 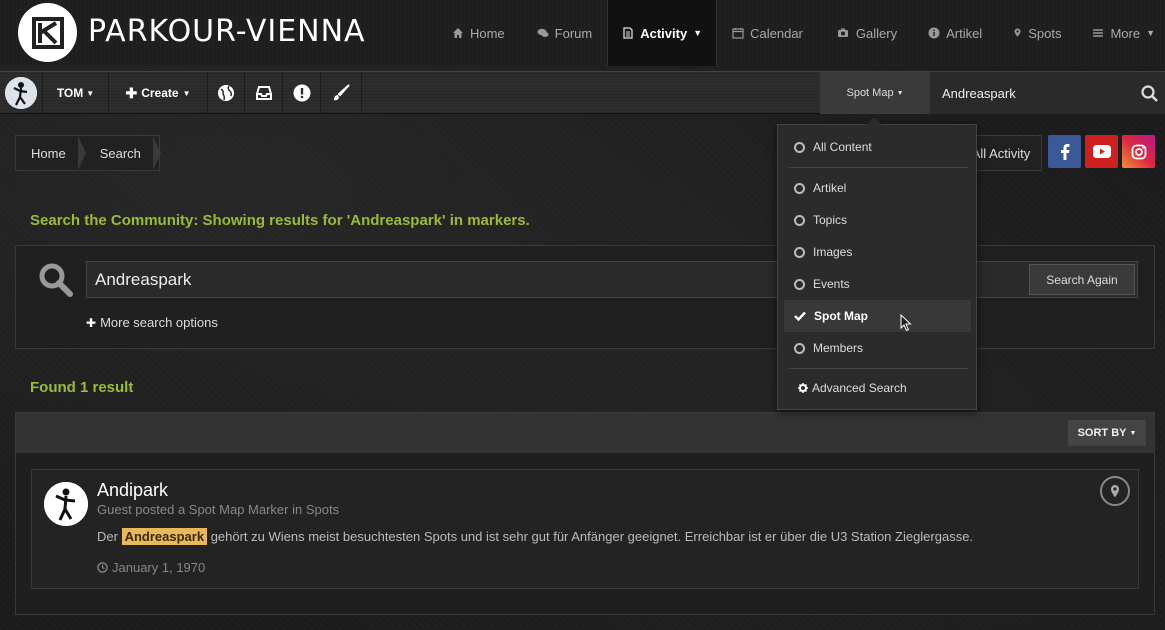 What do you see at coordinates (964, 33) in the screenshot?
I see `nav-artikel-label: Artikel` at bounding box center [964, 33].